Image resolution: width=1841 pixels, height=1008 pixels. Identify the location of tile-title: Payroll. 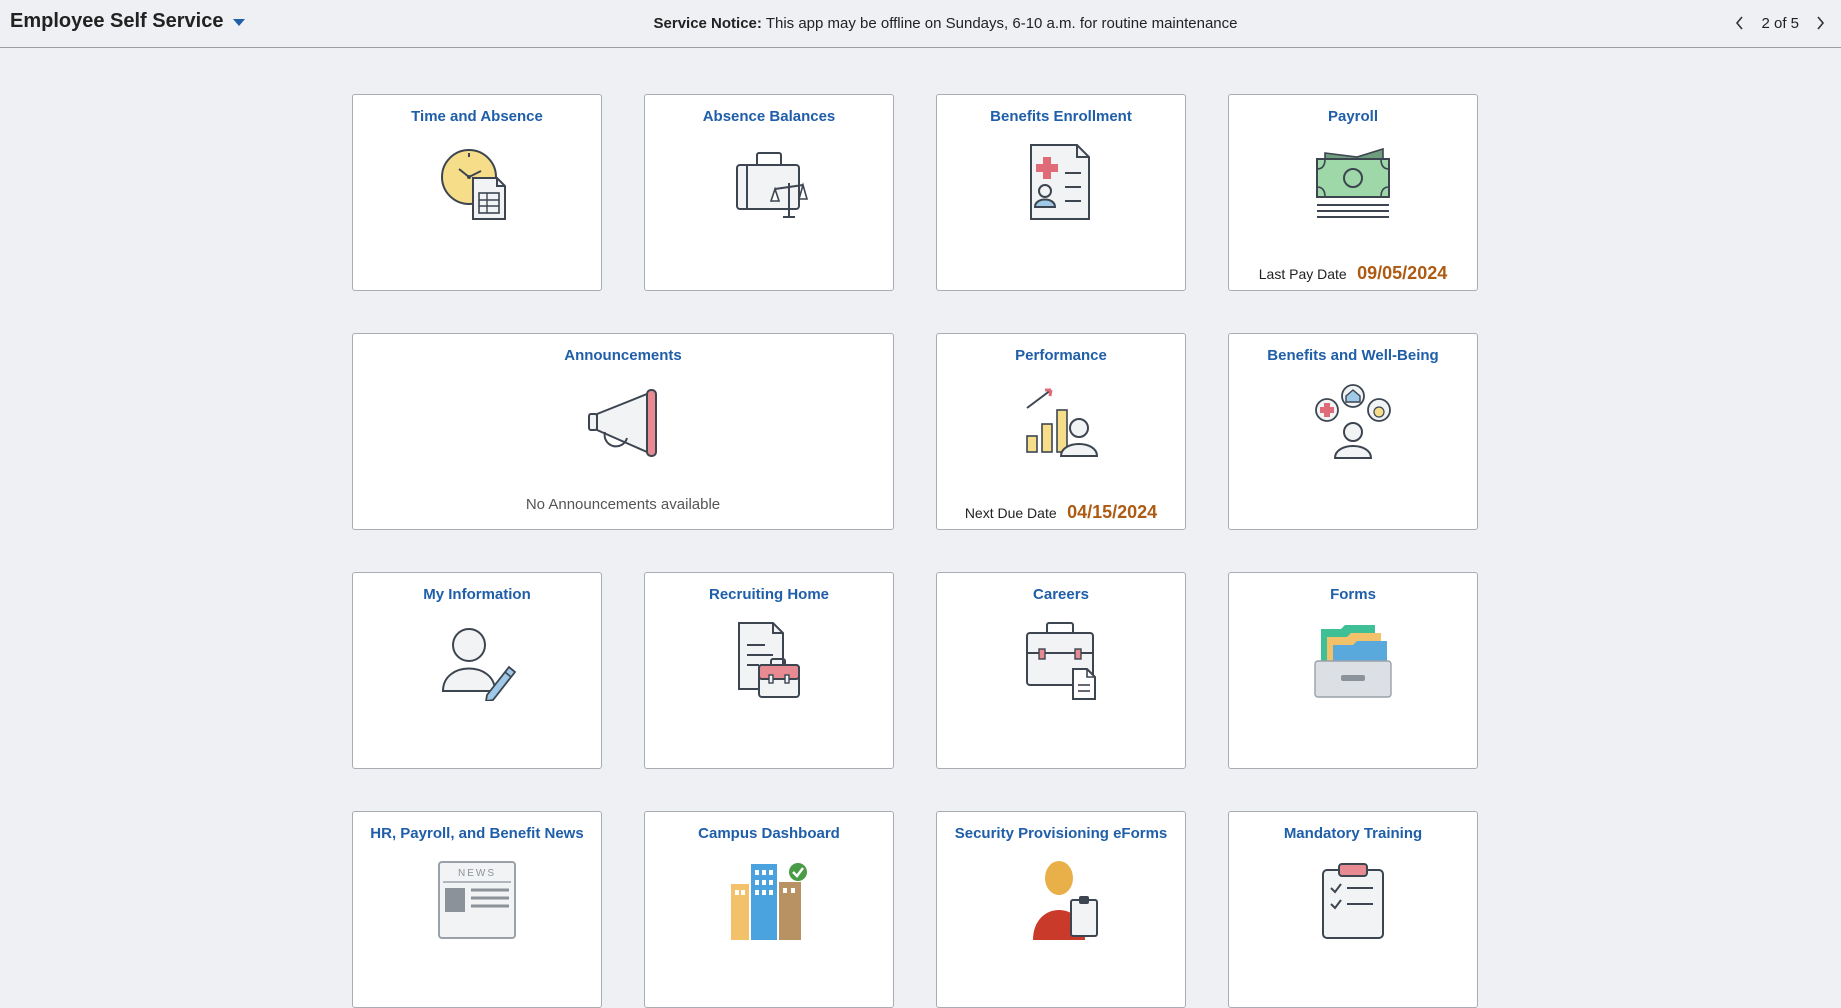
(1353, 116).